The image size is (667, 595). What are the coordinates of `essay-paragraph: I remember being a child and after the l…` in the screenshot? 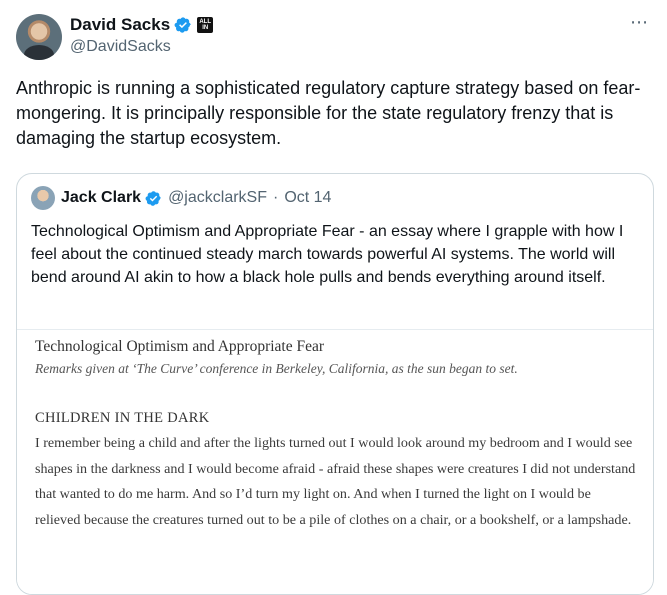 It's located at (335, 481).